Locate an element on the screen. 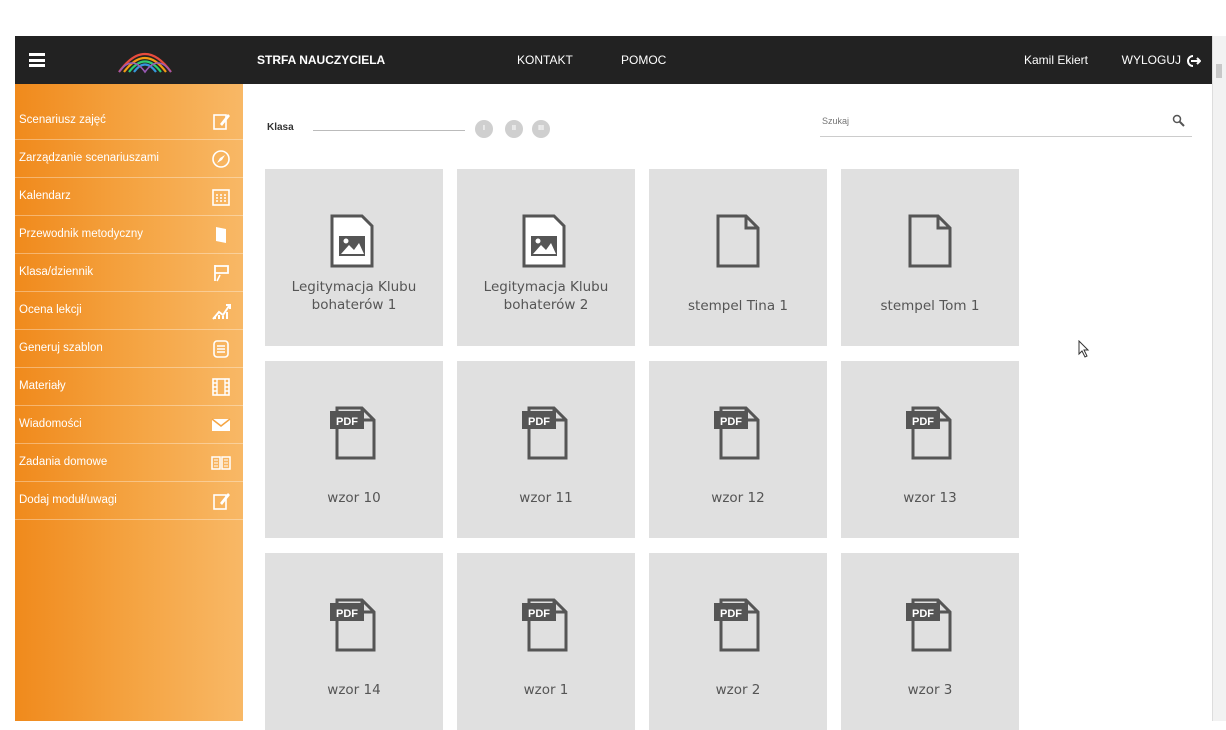 The height and width of the screenshot is (730, 1226). board-icon is located at coordinates (221, 273).